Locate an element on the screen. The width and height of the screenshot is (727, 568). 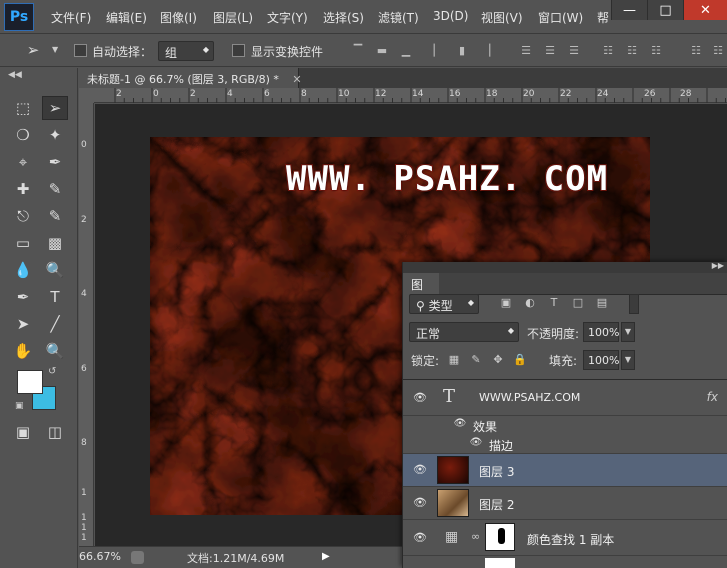
eyedropper-tool-icon: ✒ is located at coordinates (55, 162).